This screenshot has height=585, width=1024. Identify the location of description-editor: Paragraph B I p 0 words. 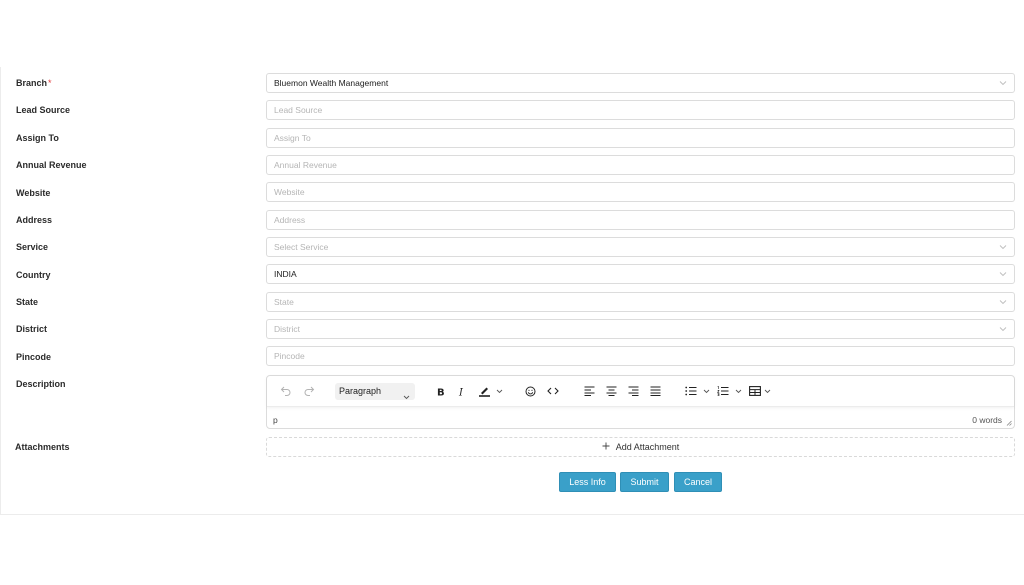
(640, 402).